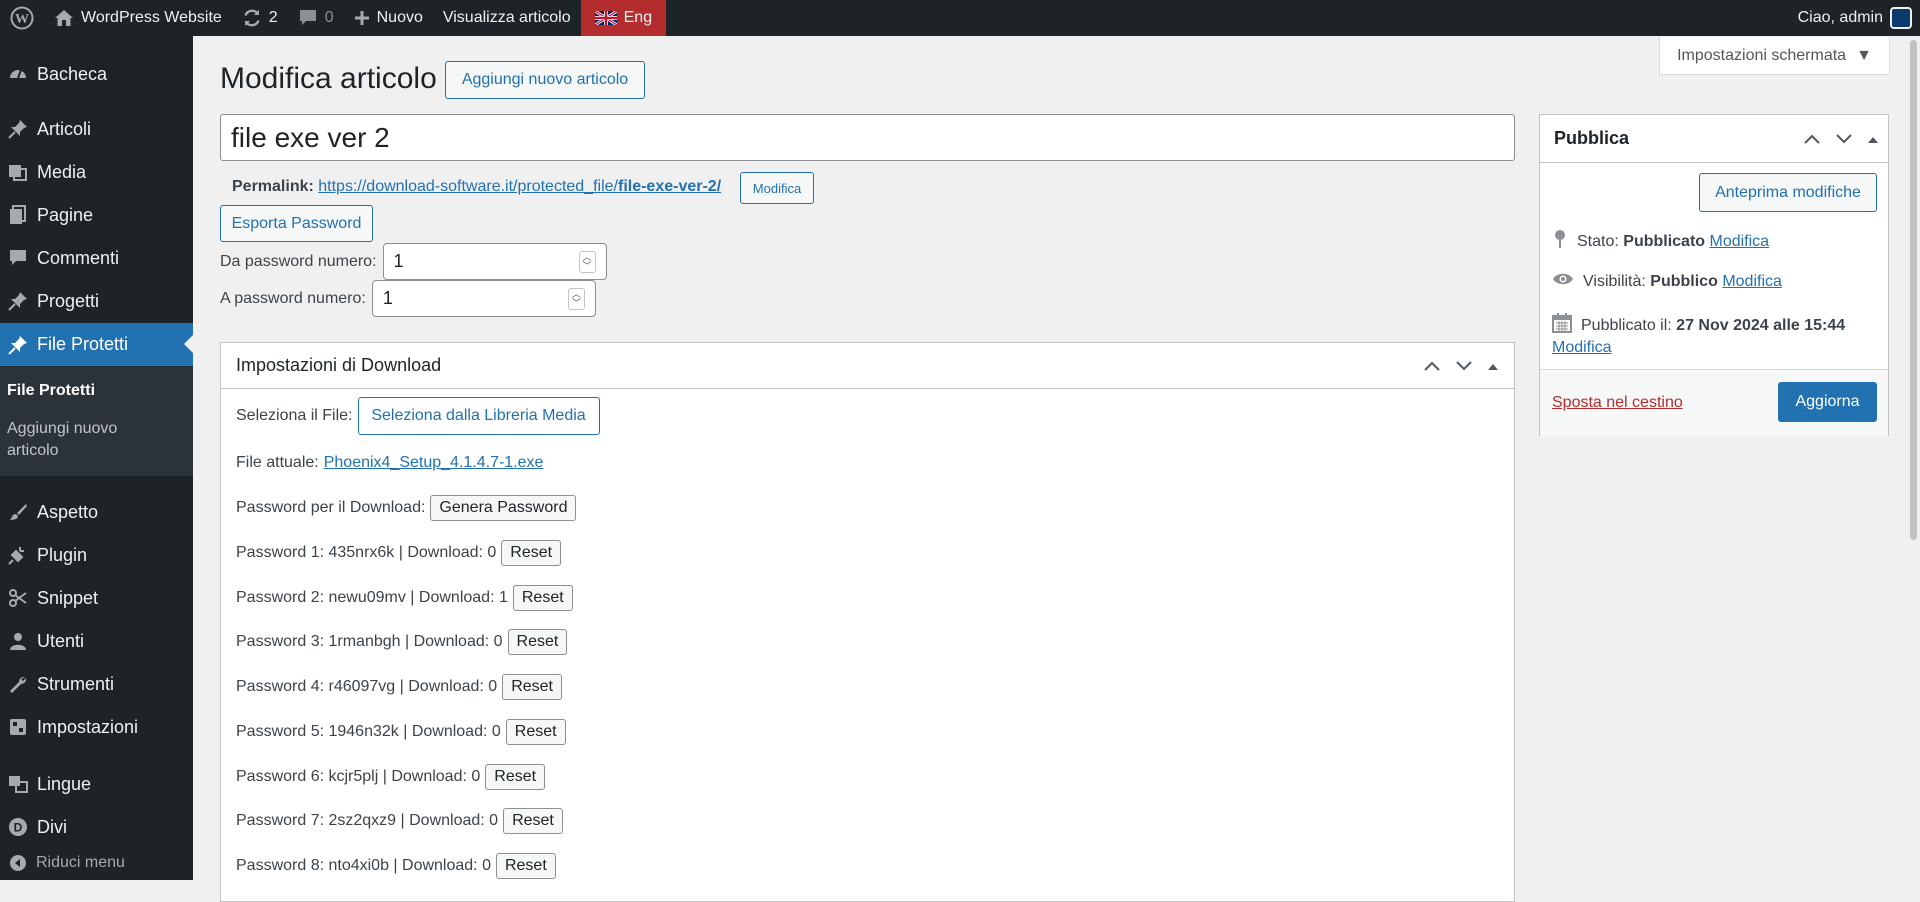 The height and width of the screenshot is (902, 1920). I want to click on password-row: Password 1: 435nrx6k | Download: 0 Reset, so click(399, 553).